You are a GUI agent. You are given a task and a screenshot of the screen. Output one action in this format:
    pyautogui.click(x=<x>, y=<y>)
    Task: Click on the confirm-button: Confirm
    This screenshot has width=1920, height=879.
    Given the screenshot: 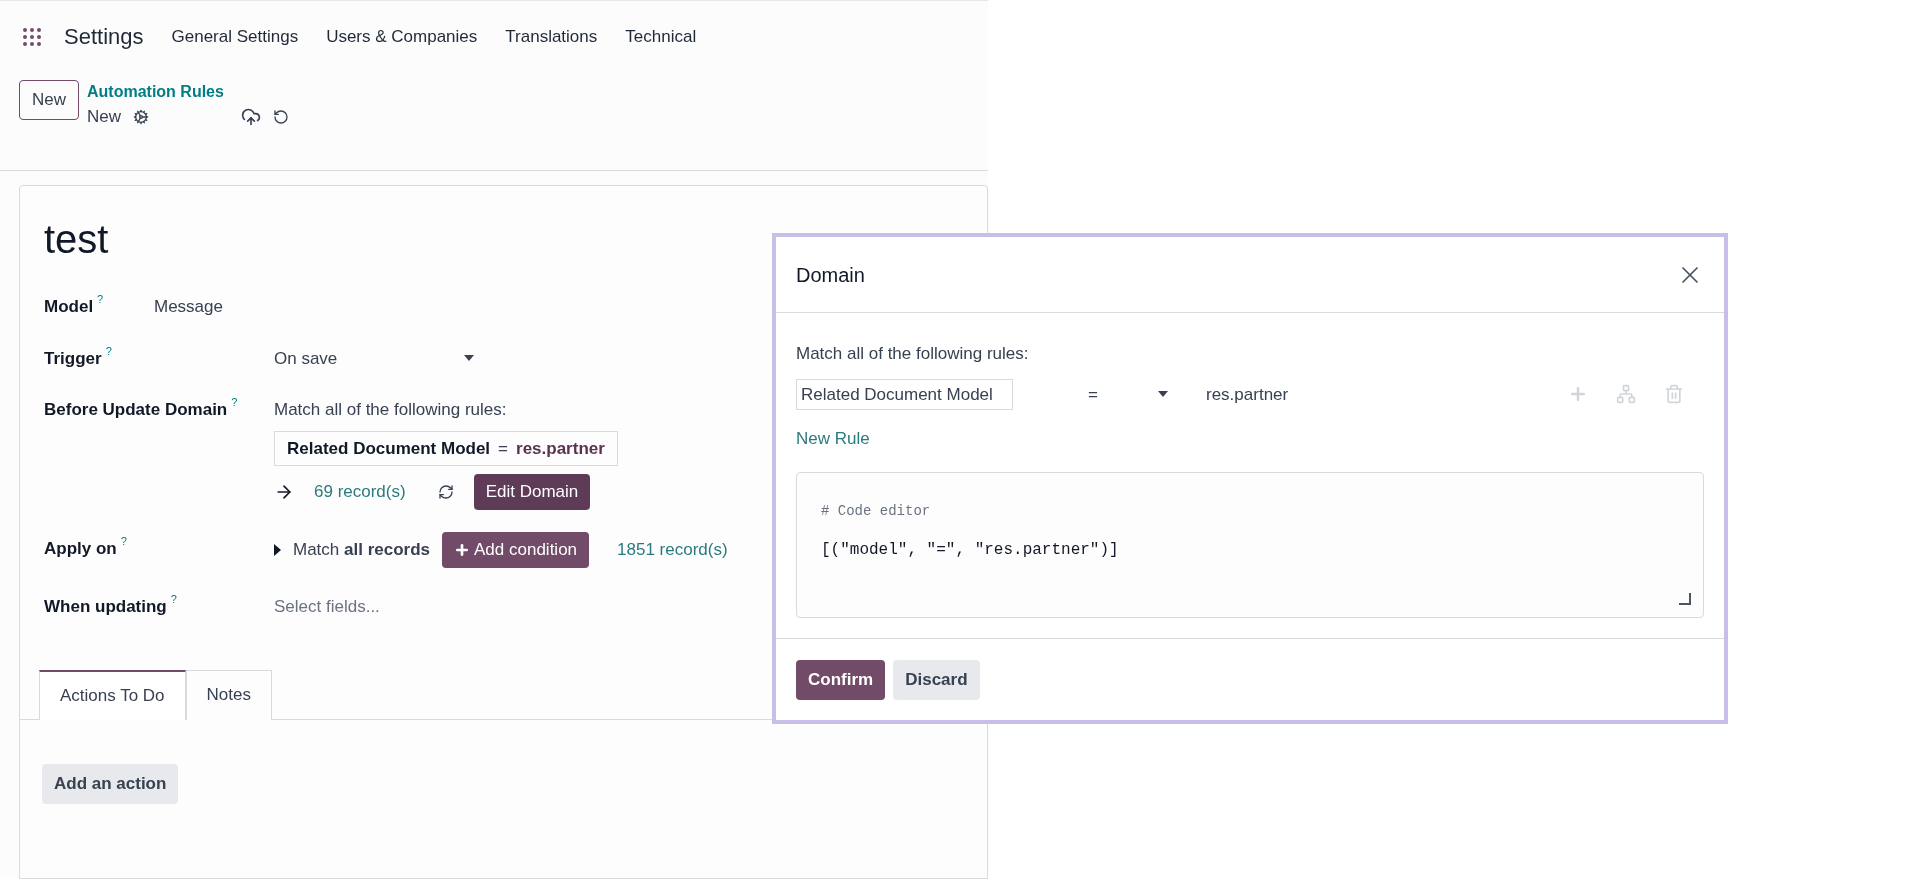 What is the action you would take?
    pyautogui.click(x=841, y=679)
    